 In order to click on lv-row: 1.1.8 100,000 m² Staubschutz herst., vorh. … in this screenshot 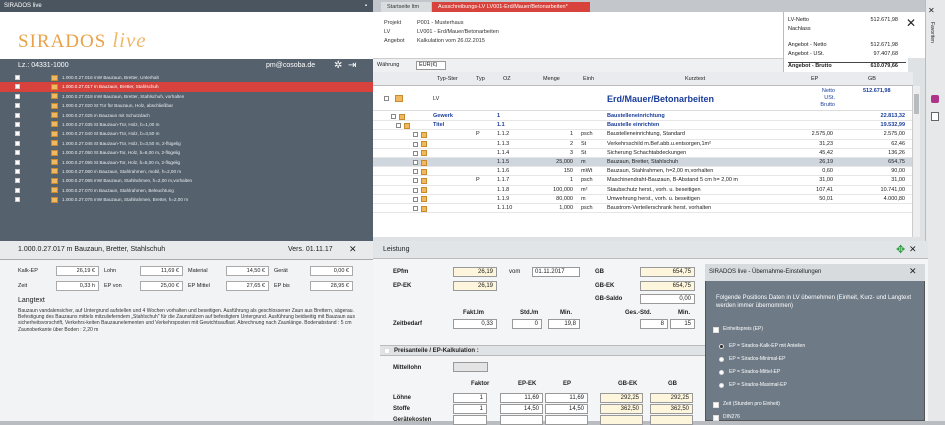, I will do `click(643, 190)`.